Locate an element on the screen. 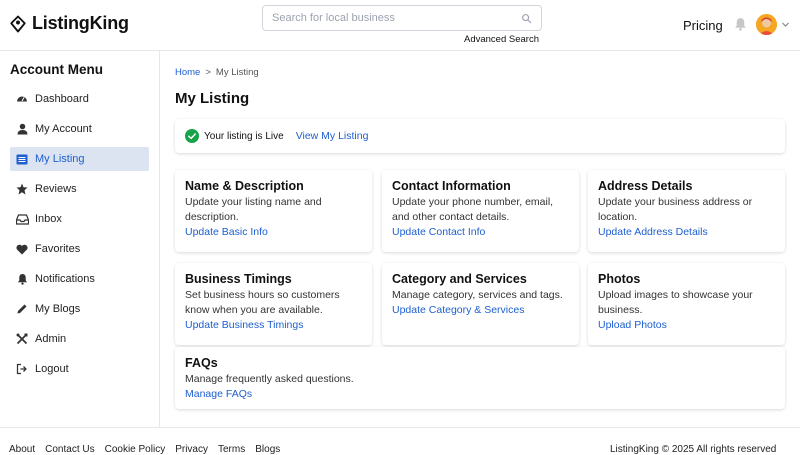 Image resolution: width=800 pixels, height=455 pixels. heart-icon is located at coordinates (22, 249).